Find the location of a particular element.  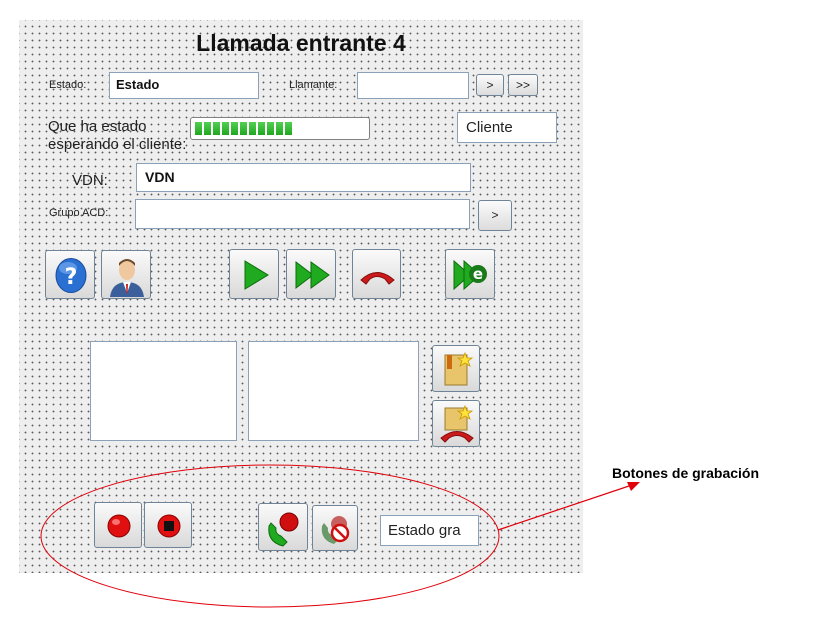

recording-buttons-ellipse is located at coordinates (270, 536).